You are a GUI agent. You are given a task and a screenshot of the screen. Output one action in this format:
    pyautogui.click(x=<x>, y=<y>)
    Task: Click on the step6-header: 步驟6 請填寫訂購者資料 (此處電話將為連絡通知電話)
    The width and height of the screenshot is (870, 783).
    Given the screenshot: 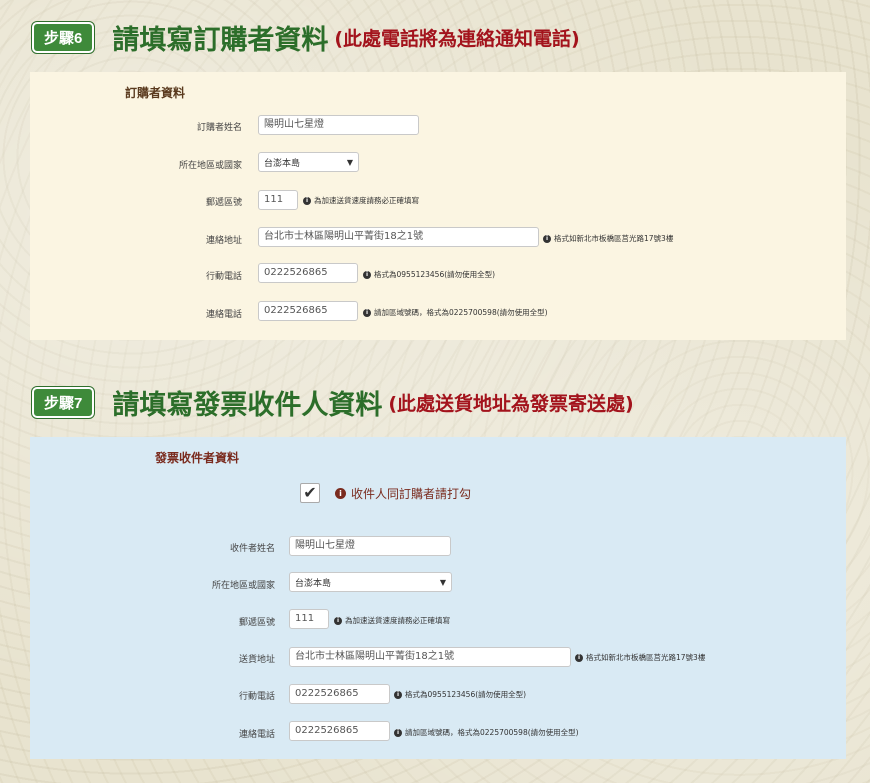 What is the action you would take?
    pyautogui.click(x=306, y=37)
    